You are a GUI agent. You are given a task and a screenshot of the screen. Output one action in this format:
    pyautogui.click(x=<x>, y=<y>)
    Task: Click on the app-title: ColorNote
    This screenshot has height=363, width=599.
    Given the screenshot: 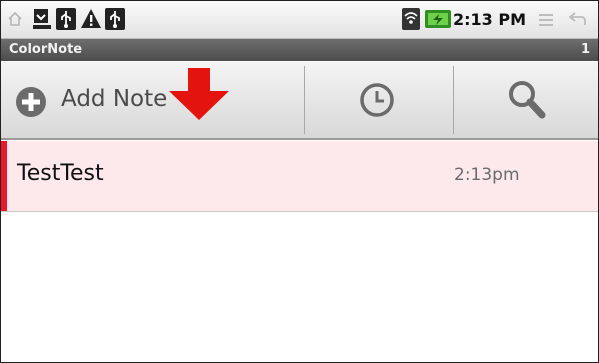 What is the action you would take?
    pyautogui.click(x=46, y=49)
    